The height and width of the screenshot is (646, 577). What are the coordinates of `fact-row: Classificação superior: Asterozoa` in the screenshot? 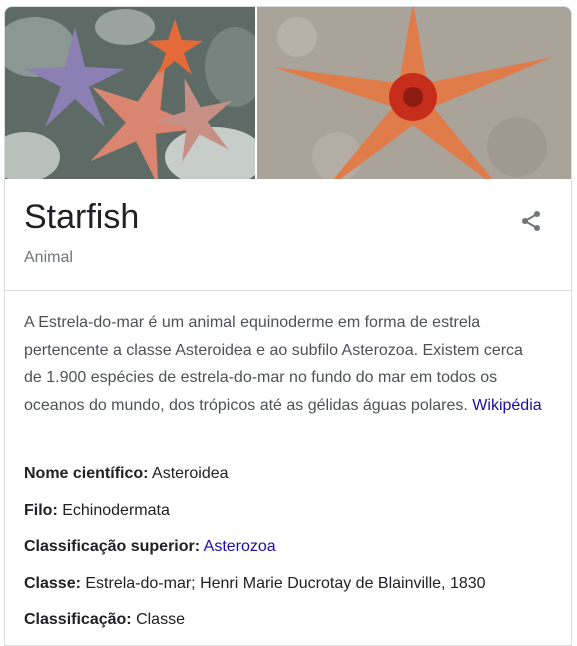 It's located at (294, 554).